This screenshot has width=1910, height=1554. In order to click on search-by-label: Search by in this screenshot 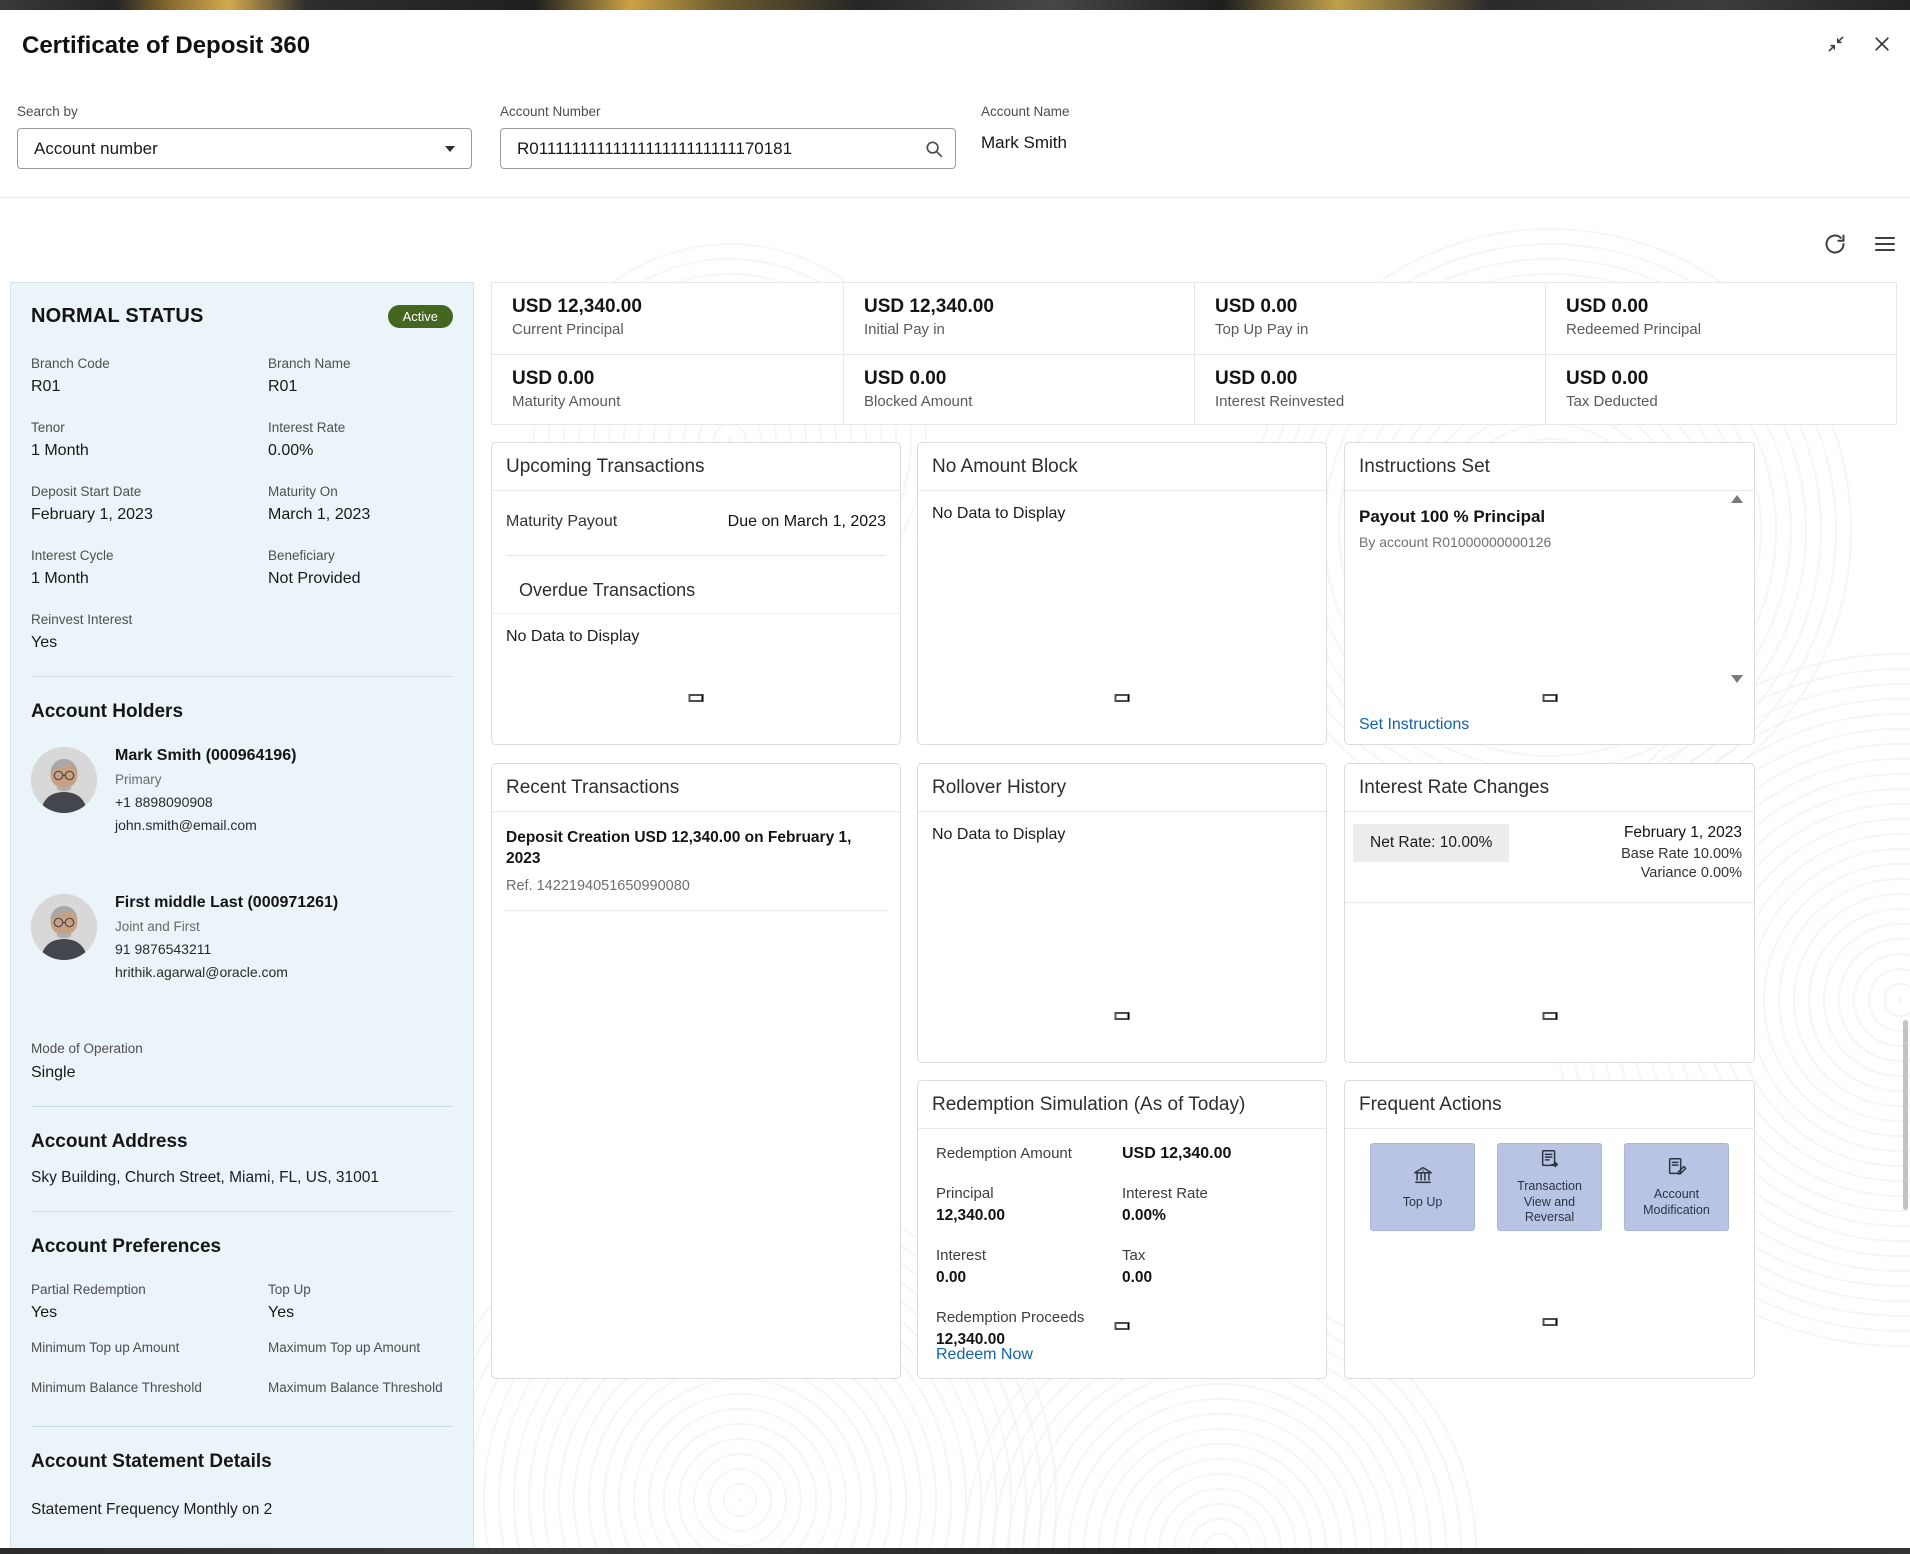, I will do `click(47, 111)`.